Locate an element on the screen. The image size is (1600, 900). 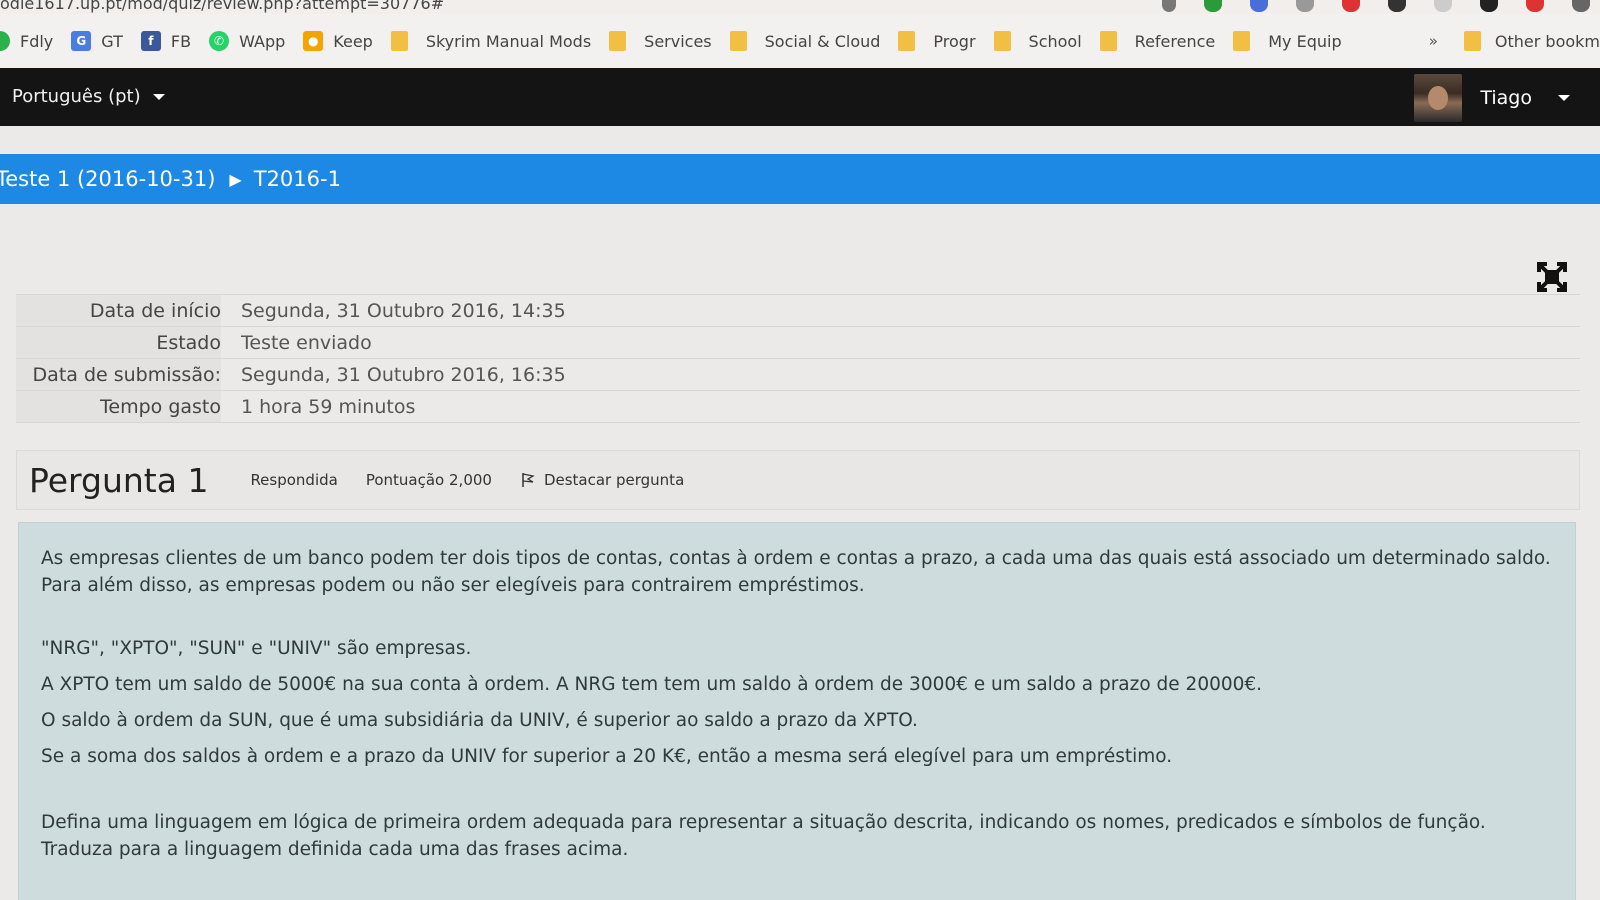
keep-icon: ● is located at coordinates (313, 41).